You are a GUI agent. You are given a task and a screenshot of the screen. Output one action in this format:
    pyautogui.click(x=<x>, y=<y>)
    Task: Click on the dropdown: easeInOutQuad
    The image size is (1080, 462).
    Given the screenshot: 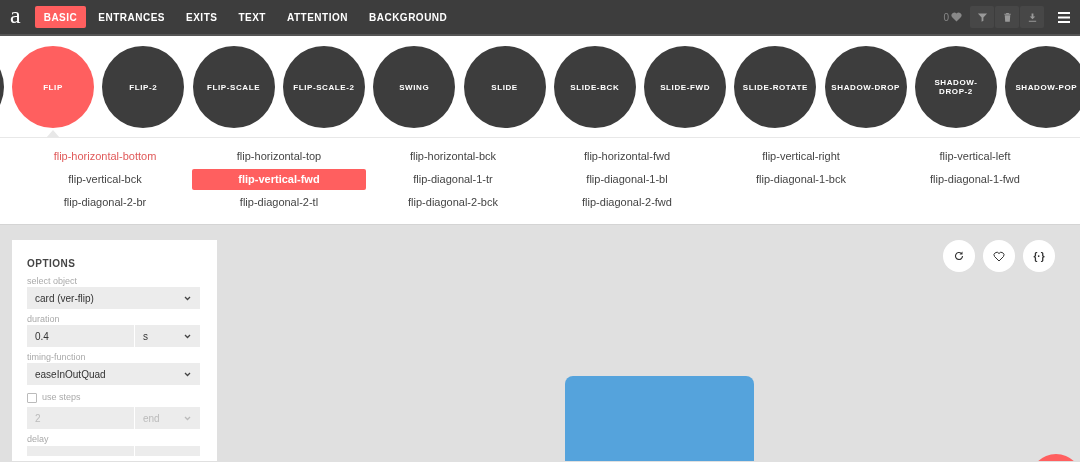 What is the action you would take?
    pyautogui.click(x=113, y=374)
    